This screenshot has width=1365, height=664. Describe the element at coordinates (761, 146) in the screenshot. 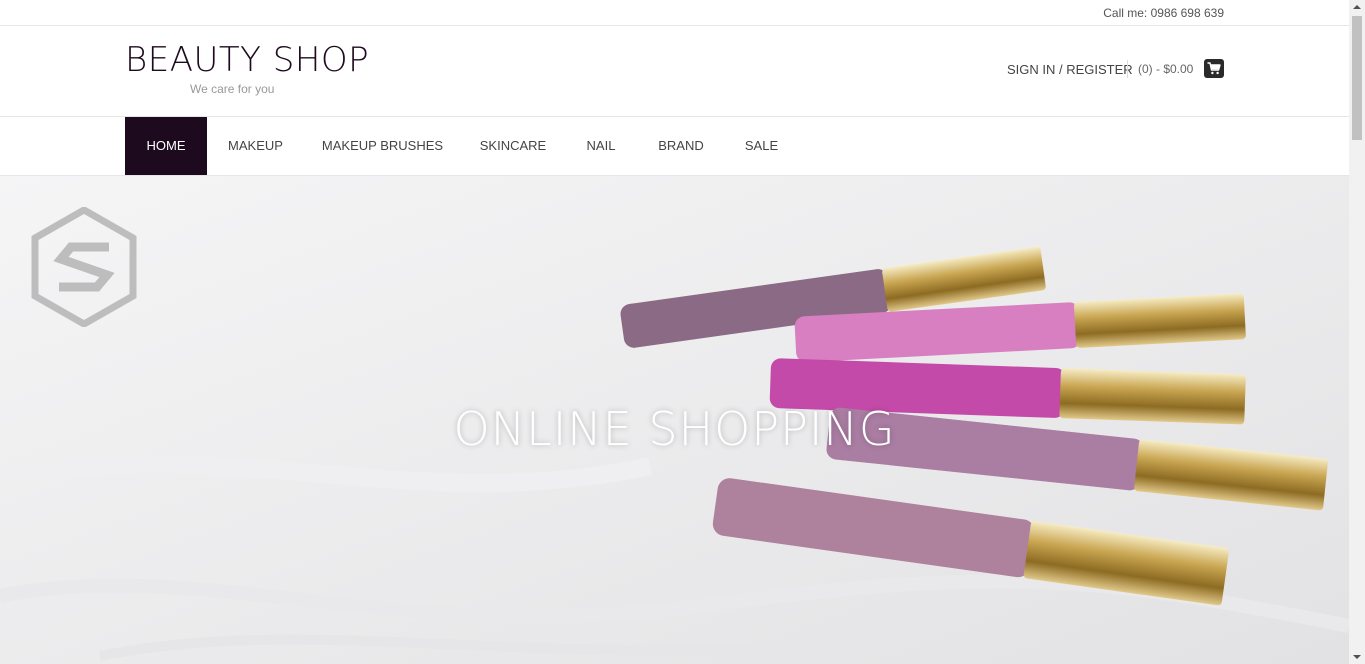

I see `nav-sale: SALE` at that location.